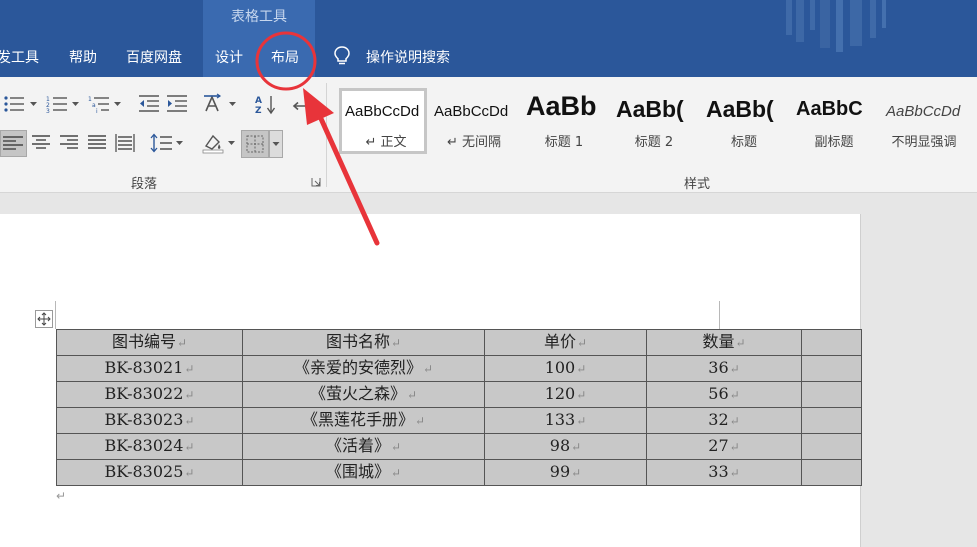 This screenshot has height=547, width=977. Describe the element at coordinates (724, 420) in the screenshot. I see `table-cell: 32↵` at that location.